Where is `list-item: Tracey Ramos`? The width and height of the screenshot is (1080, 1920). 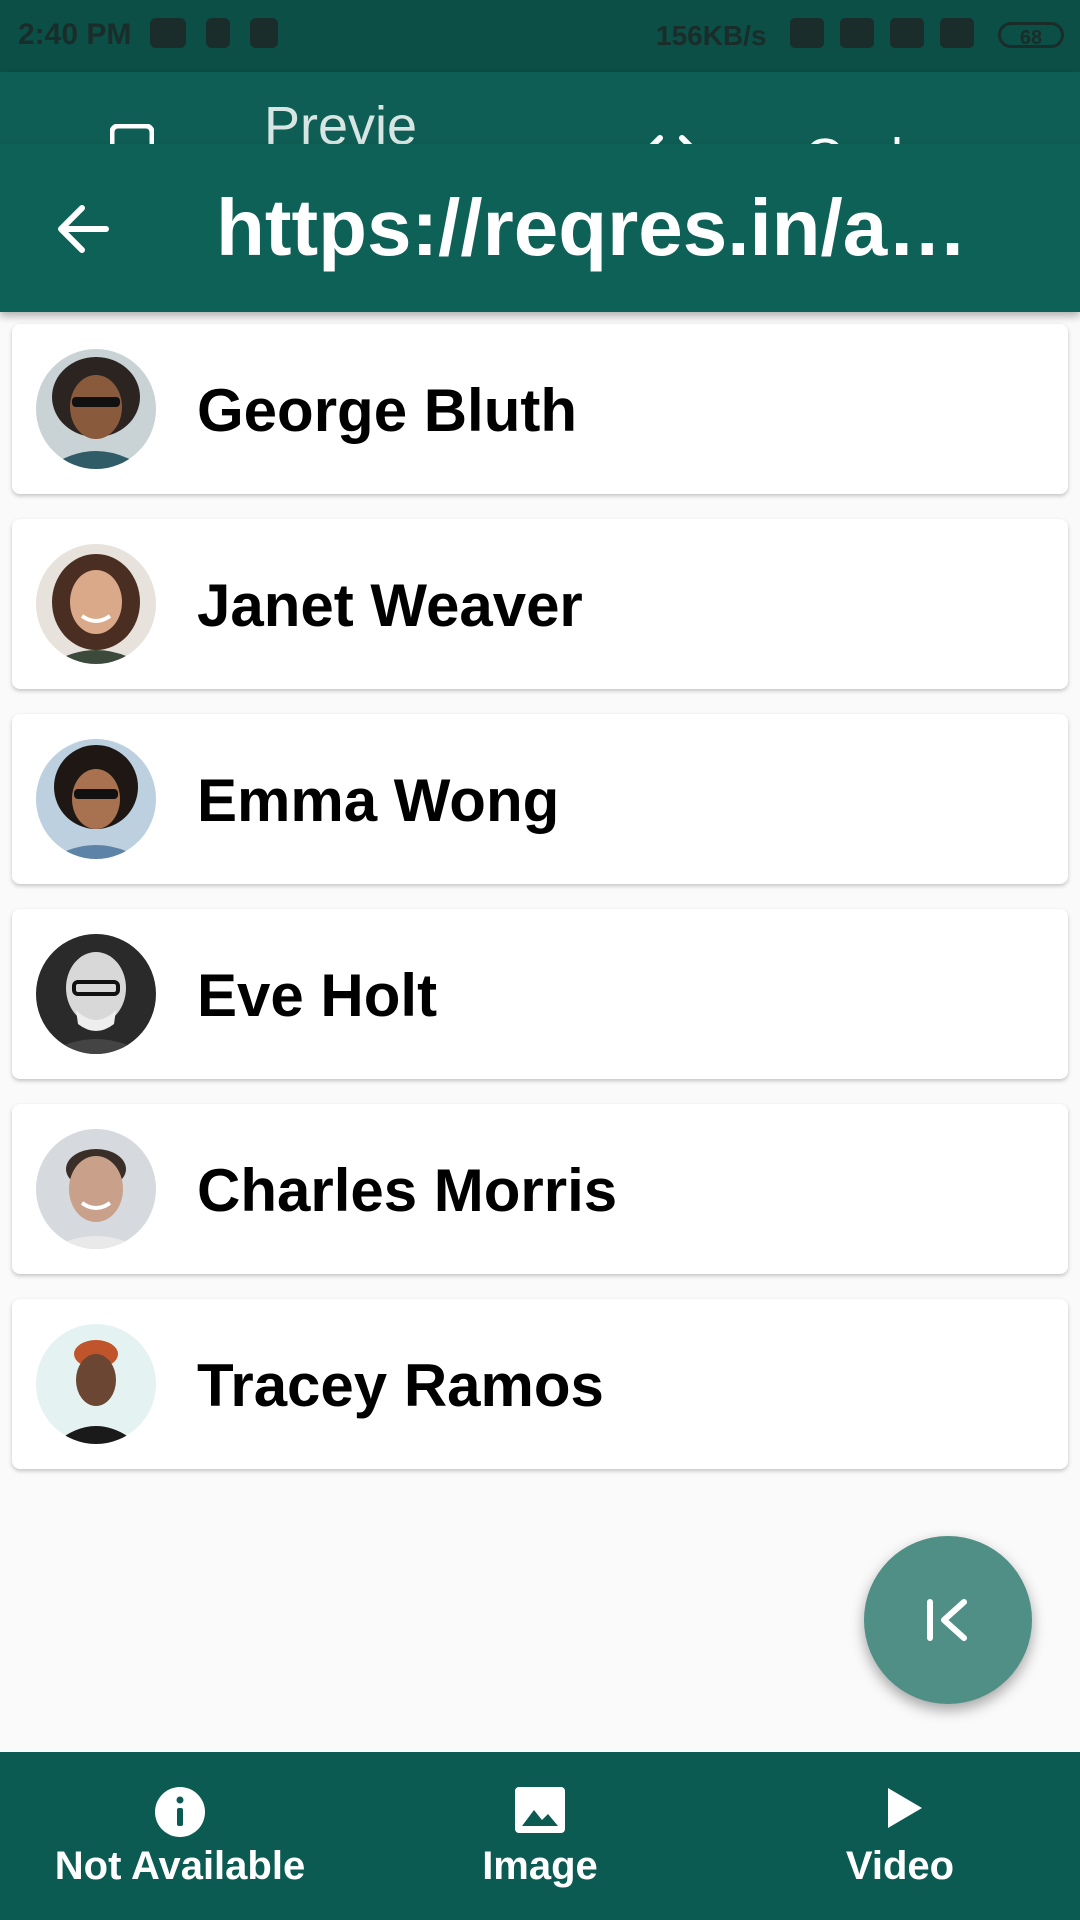
list-item: Tracey Ramos is located at coordinates (540, 1384).